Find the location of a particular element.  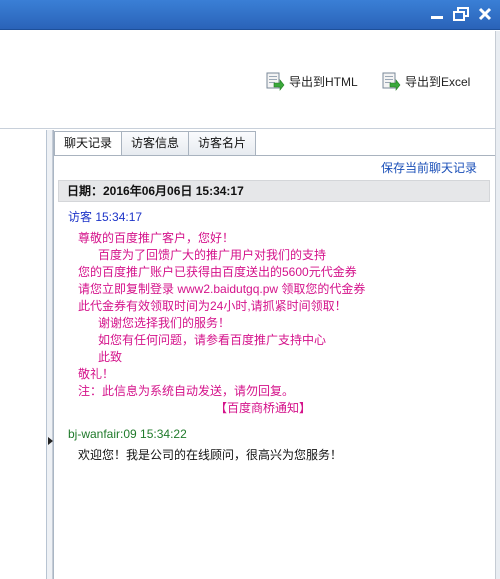

message-sender-visitor: 访客 15:34:17 is located at coordinates (105, 217).